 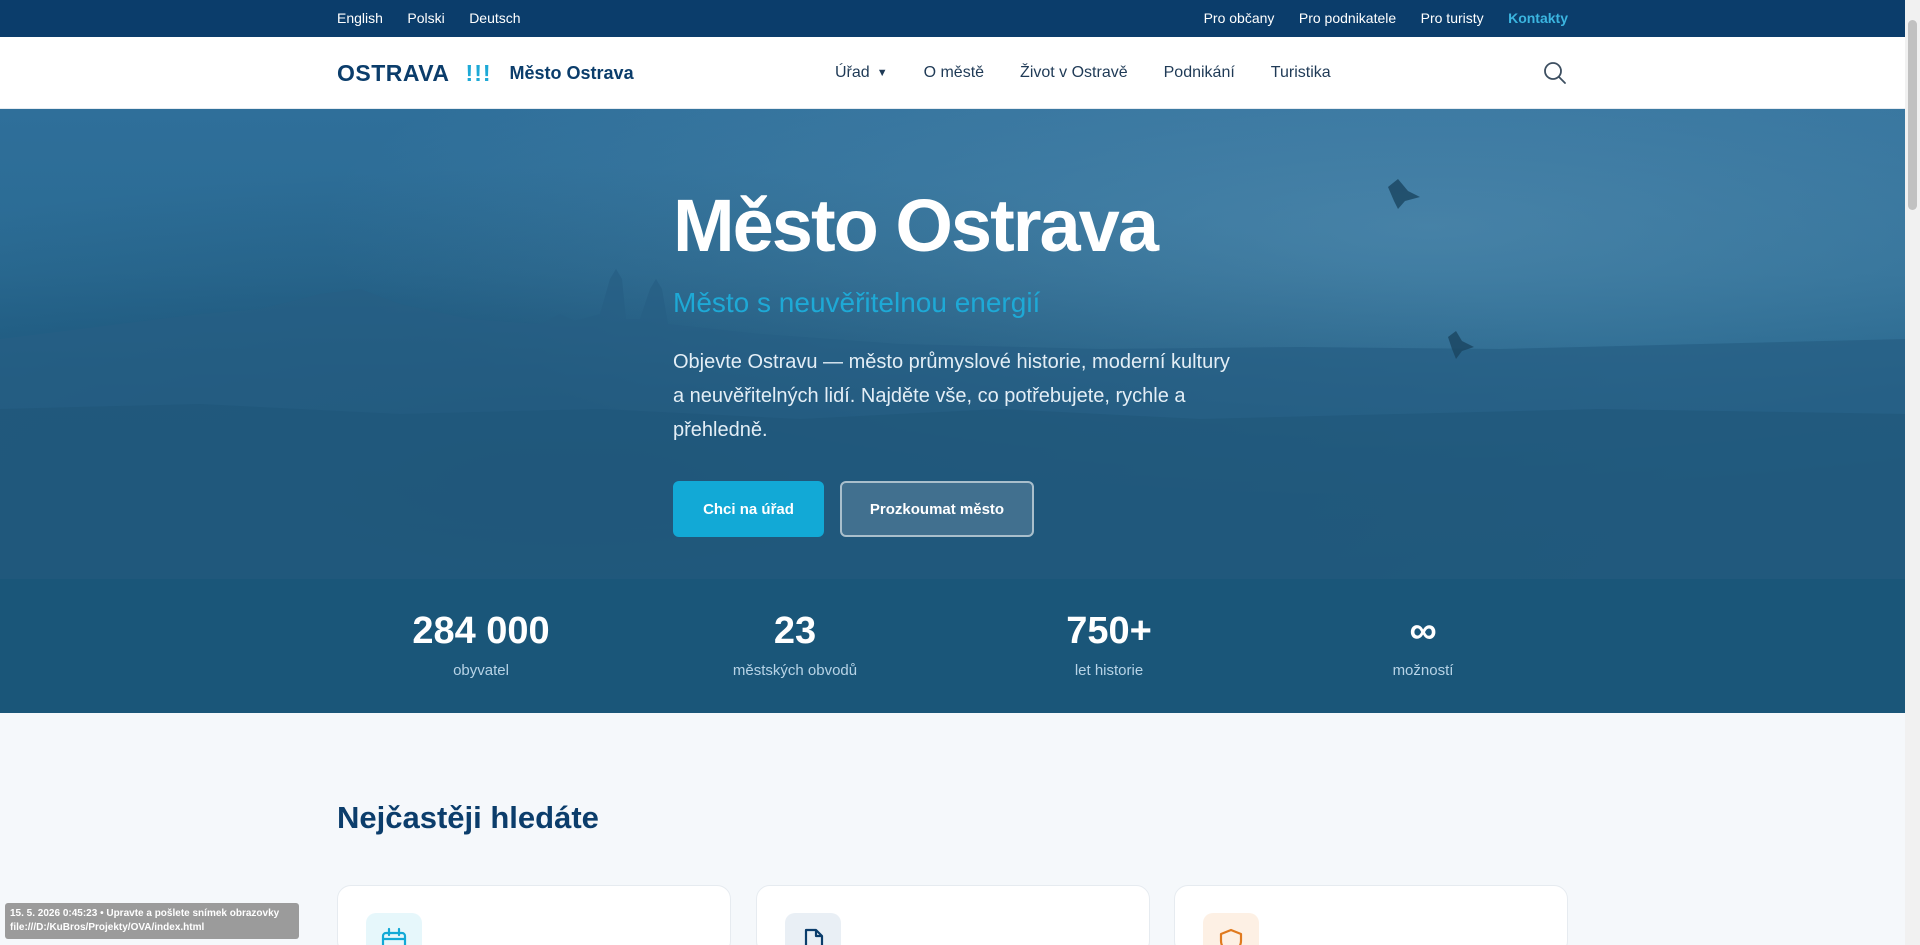 What do you see at coordinates (852, 72) in the screenshot?
I see `nav-item-label: Úřad` at bounding box center [852, 72].